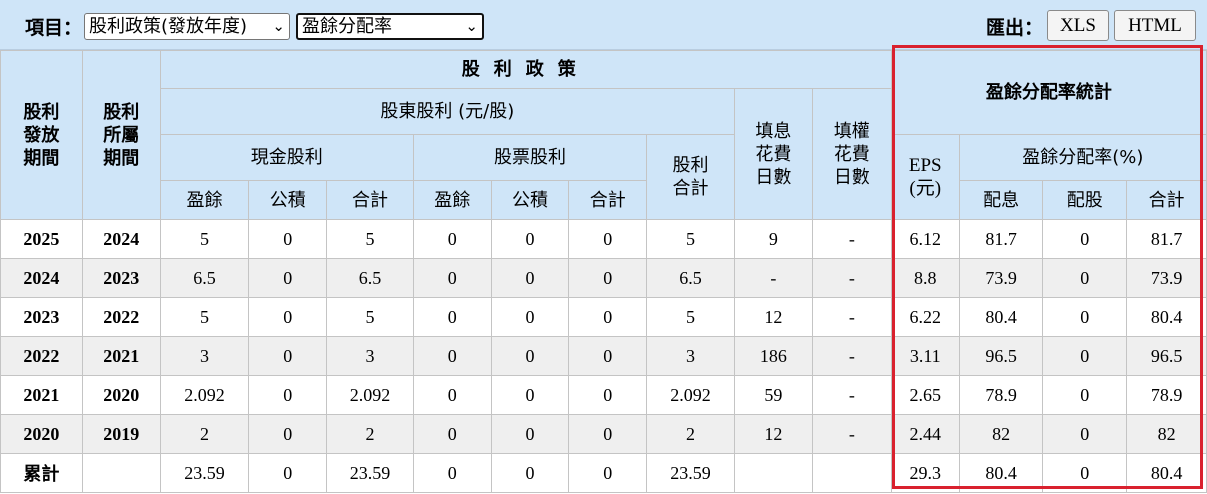 The height and width of the screenshot is (494, 1207). What do you see at coordinates (773, 395) in the screenshot?
I see `table-cell: 59` at bounding box center [773, 395].